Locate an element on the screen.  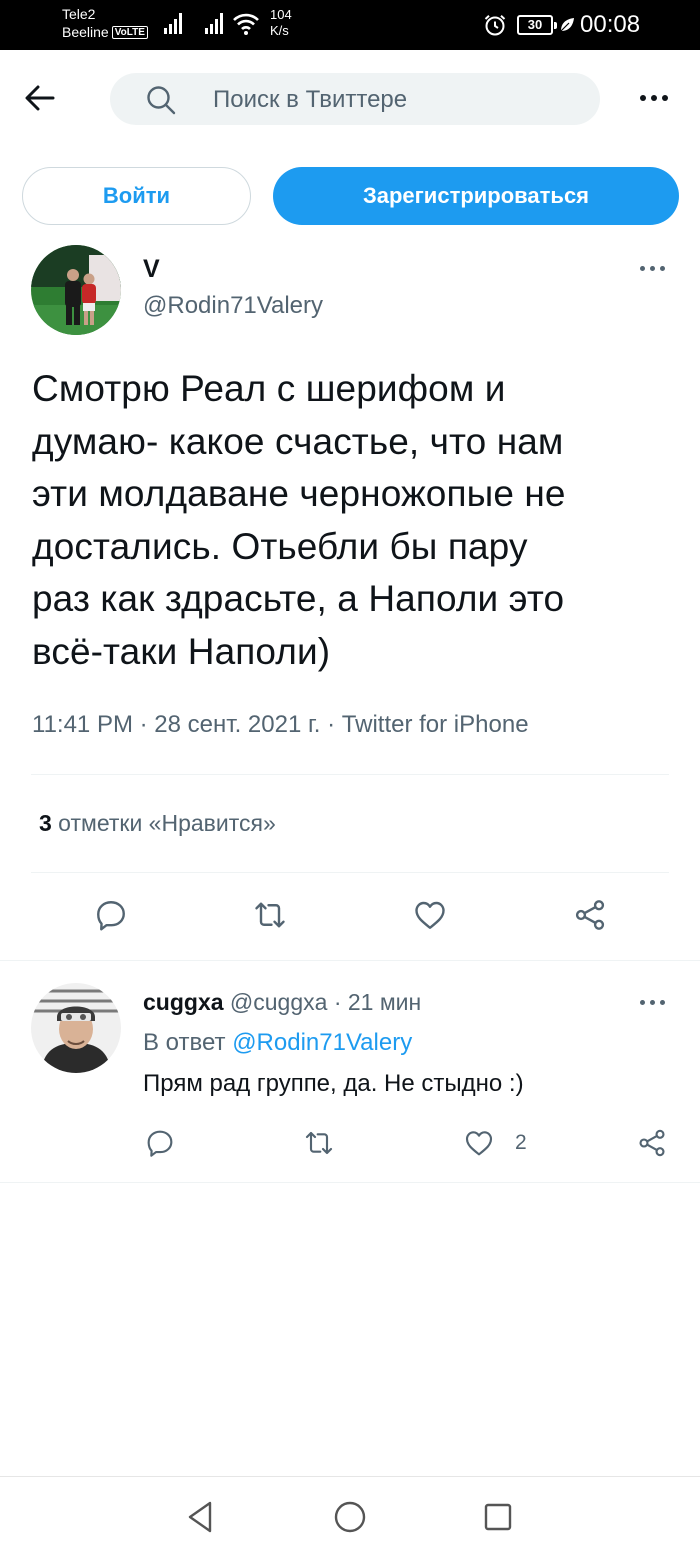
speed-value: 104 is located at coordinates (281, 14).